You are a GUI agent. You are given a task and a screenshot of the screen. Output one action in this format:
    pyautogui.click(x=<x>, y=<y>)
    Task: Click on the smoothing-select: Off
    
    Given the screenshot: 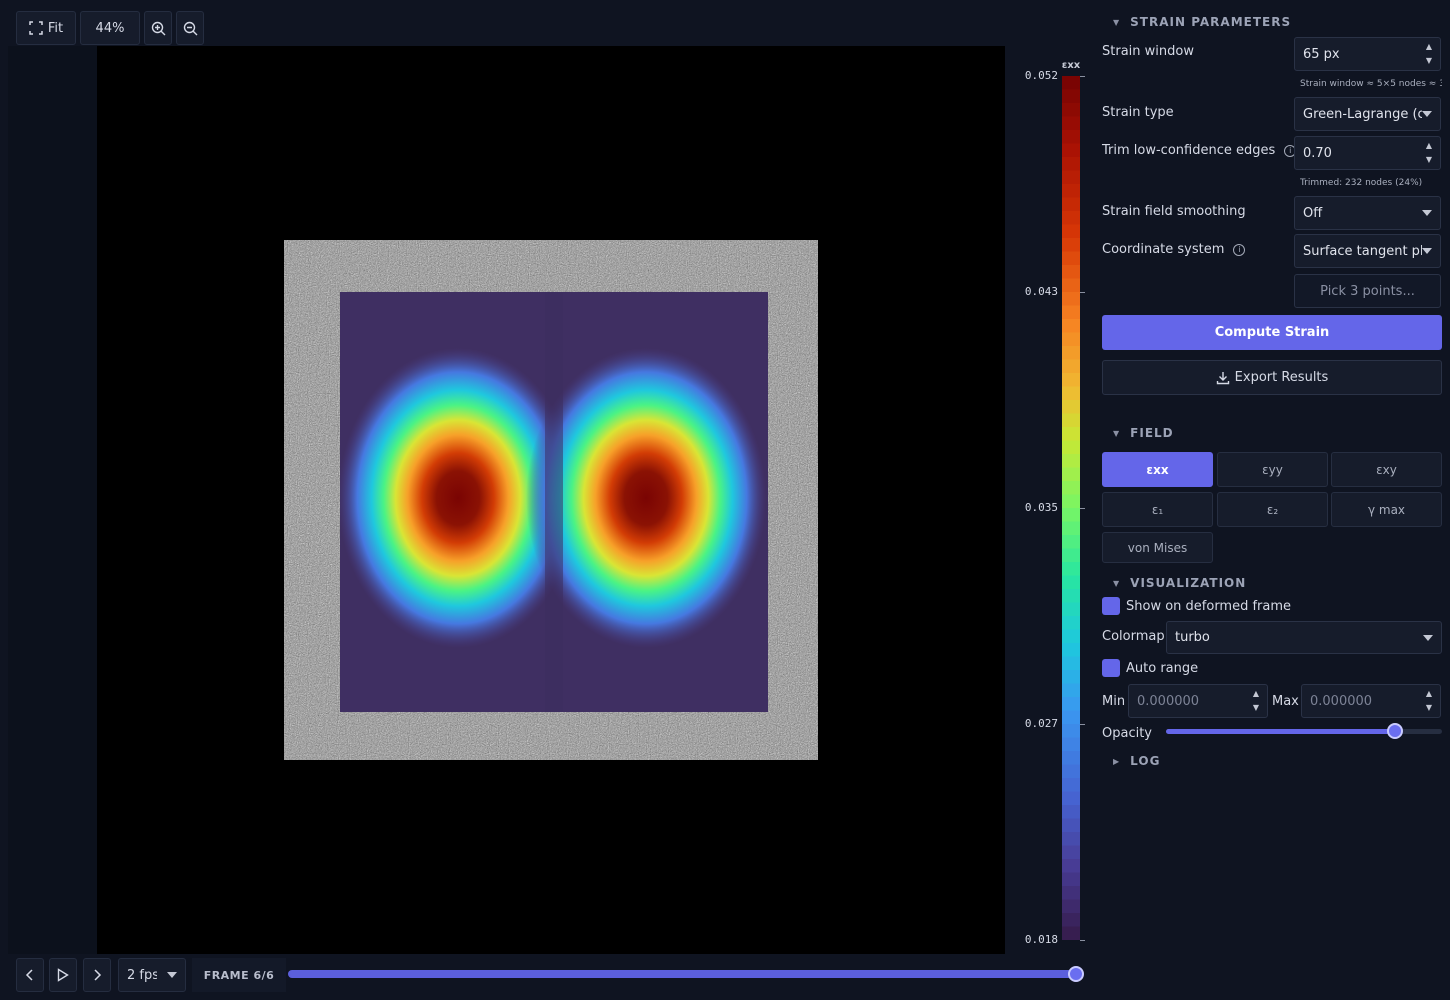 What is the action you would take?
    pyautogui.click(x=1367, y=213)
    